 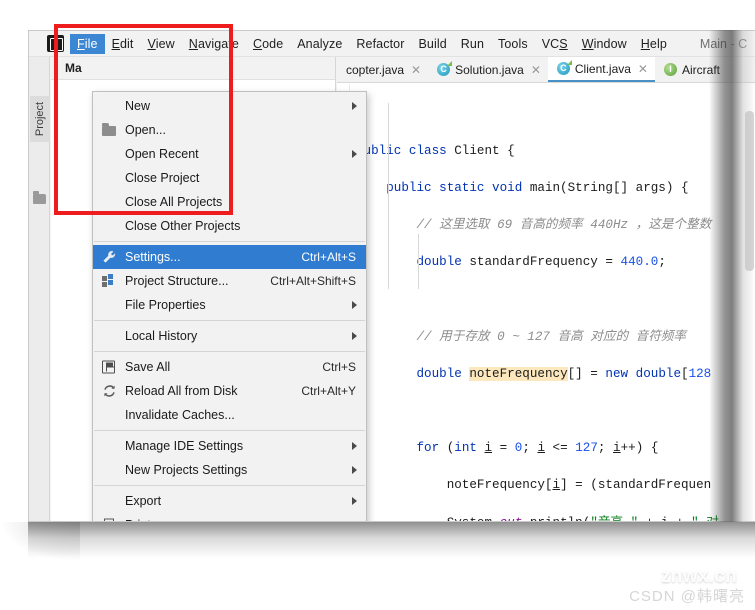 I want to click on watermark-primary: znwx.cn, so click(x=698, y=576).